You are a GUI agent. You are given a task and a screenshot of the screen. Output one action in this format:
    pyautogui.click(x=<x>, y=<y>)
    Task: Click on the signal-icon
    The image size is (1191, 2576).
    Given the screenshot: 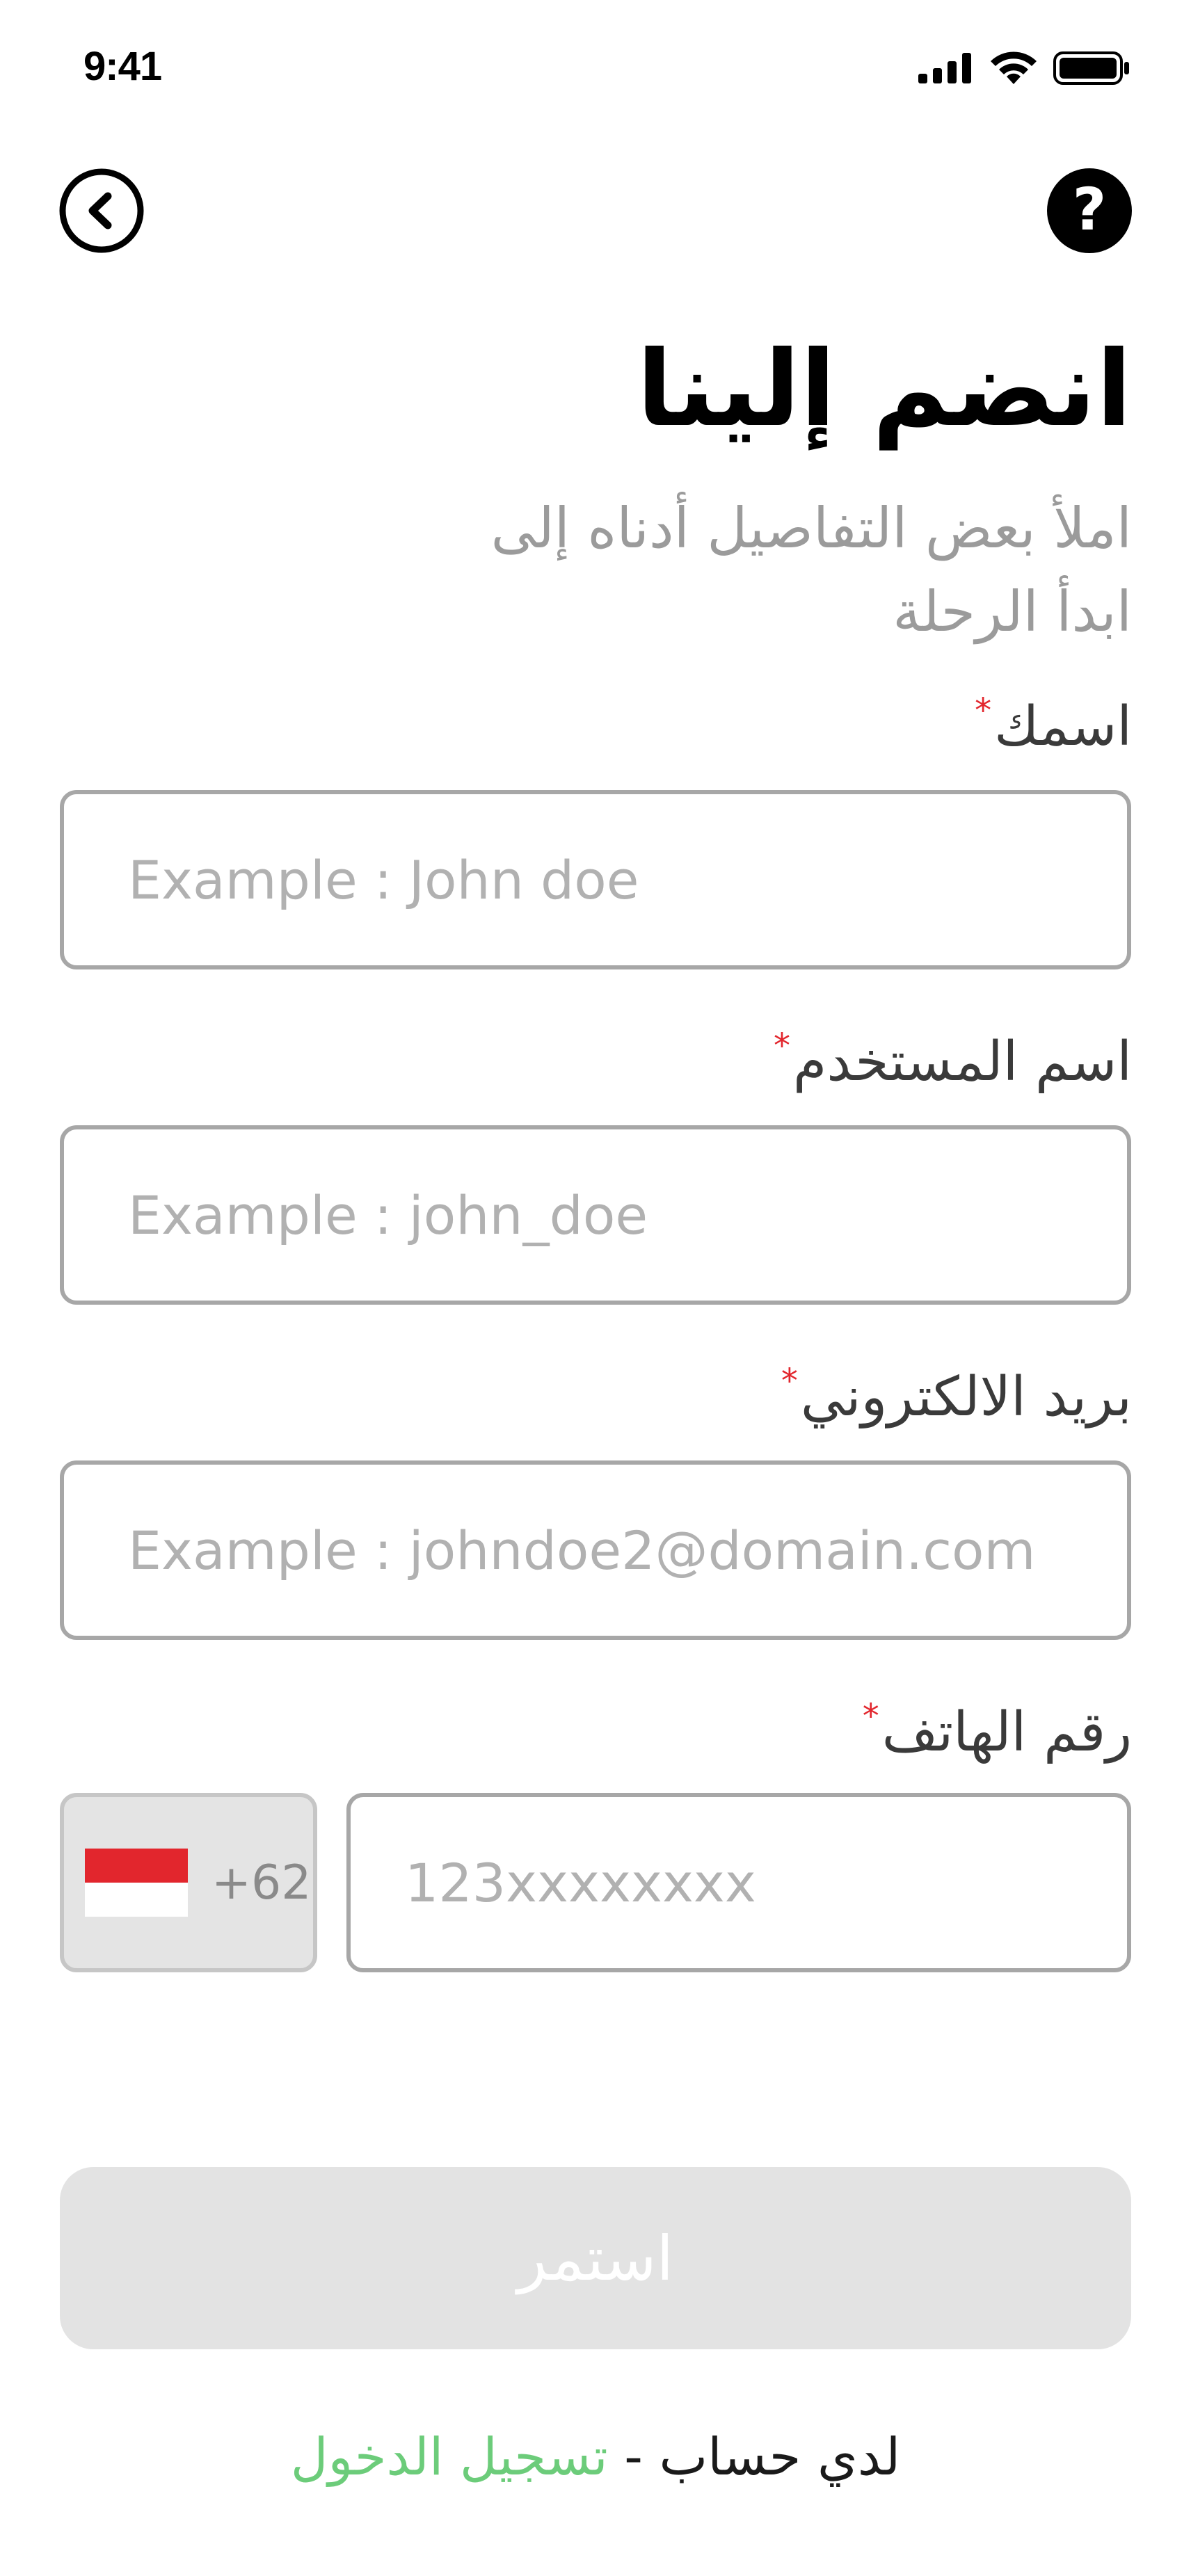 What is the action you would take?
    pyautogui.click(x=944, y=68)
    